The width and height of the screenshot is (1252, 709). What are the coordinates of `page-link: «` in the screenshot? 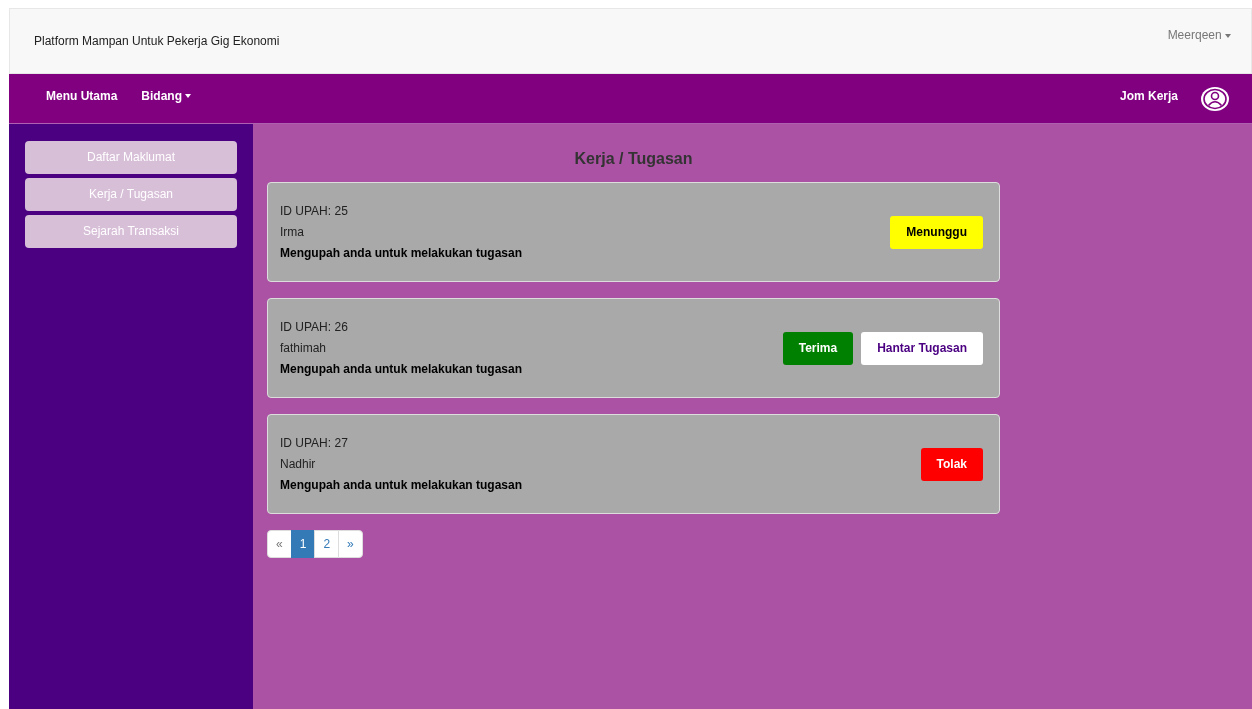 It's located at (279, 544).